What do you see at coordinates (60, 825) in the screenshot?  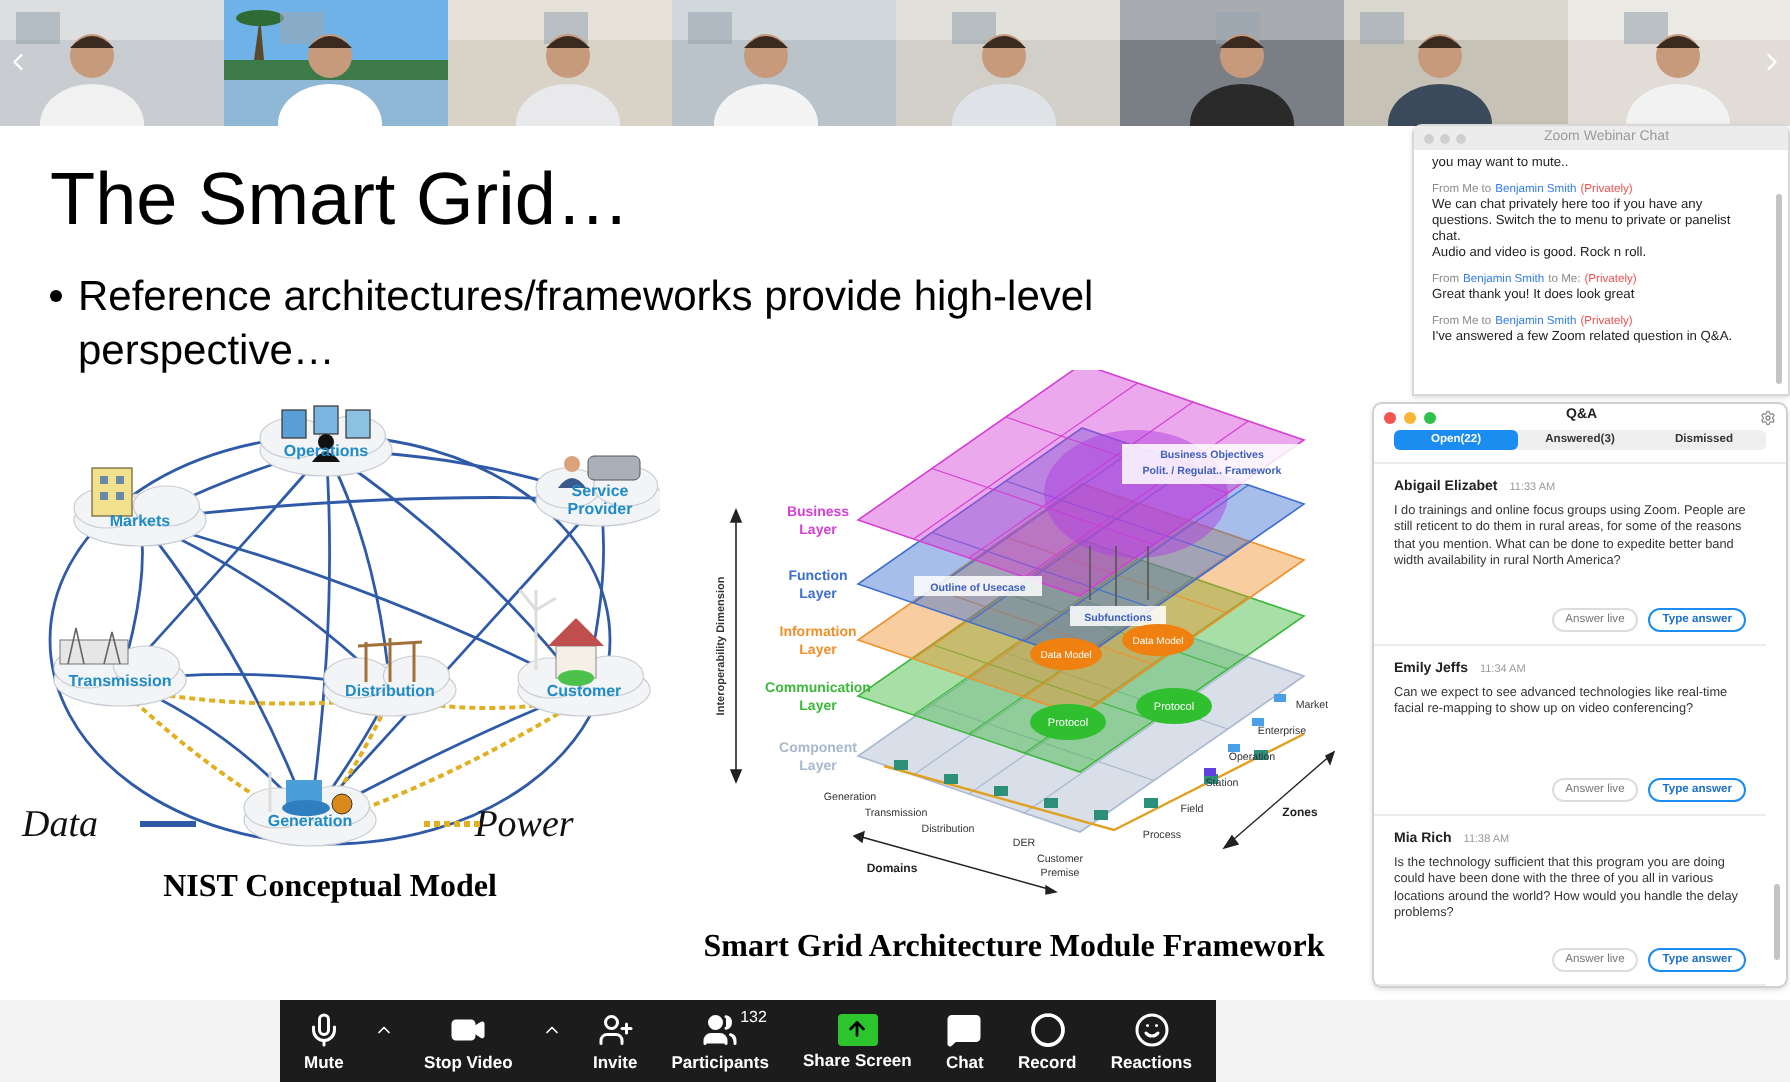 I see `legend-label: Data` at bounding box center [60, 825].